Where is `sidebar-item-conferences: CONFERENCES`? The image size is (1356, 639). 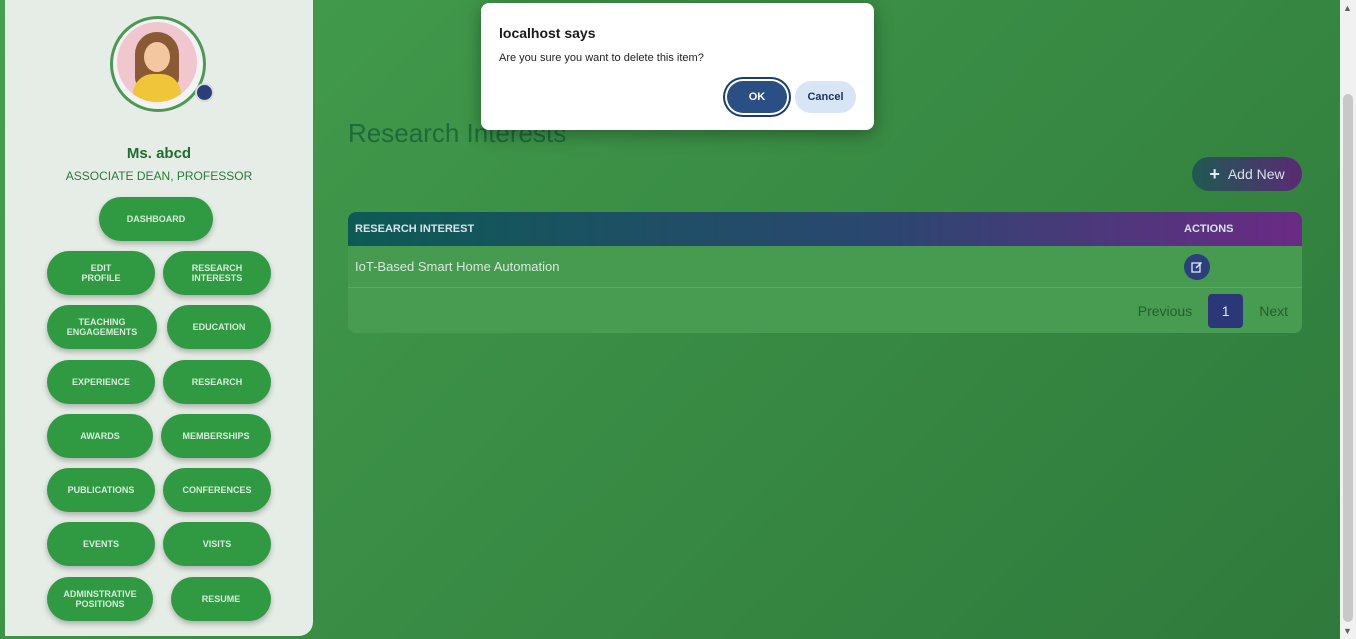
sidebar-item-conferences: CONFERENCES is located at coordinates (217, 490).